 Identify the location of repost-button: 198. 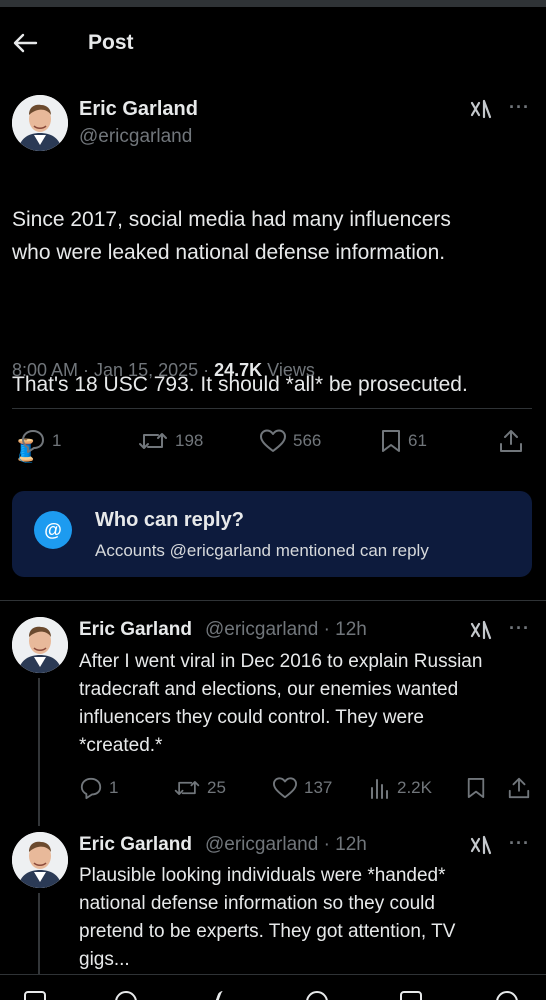
(170, 441).